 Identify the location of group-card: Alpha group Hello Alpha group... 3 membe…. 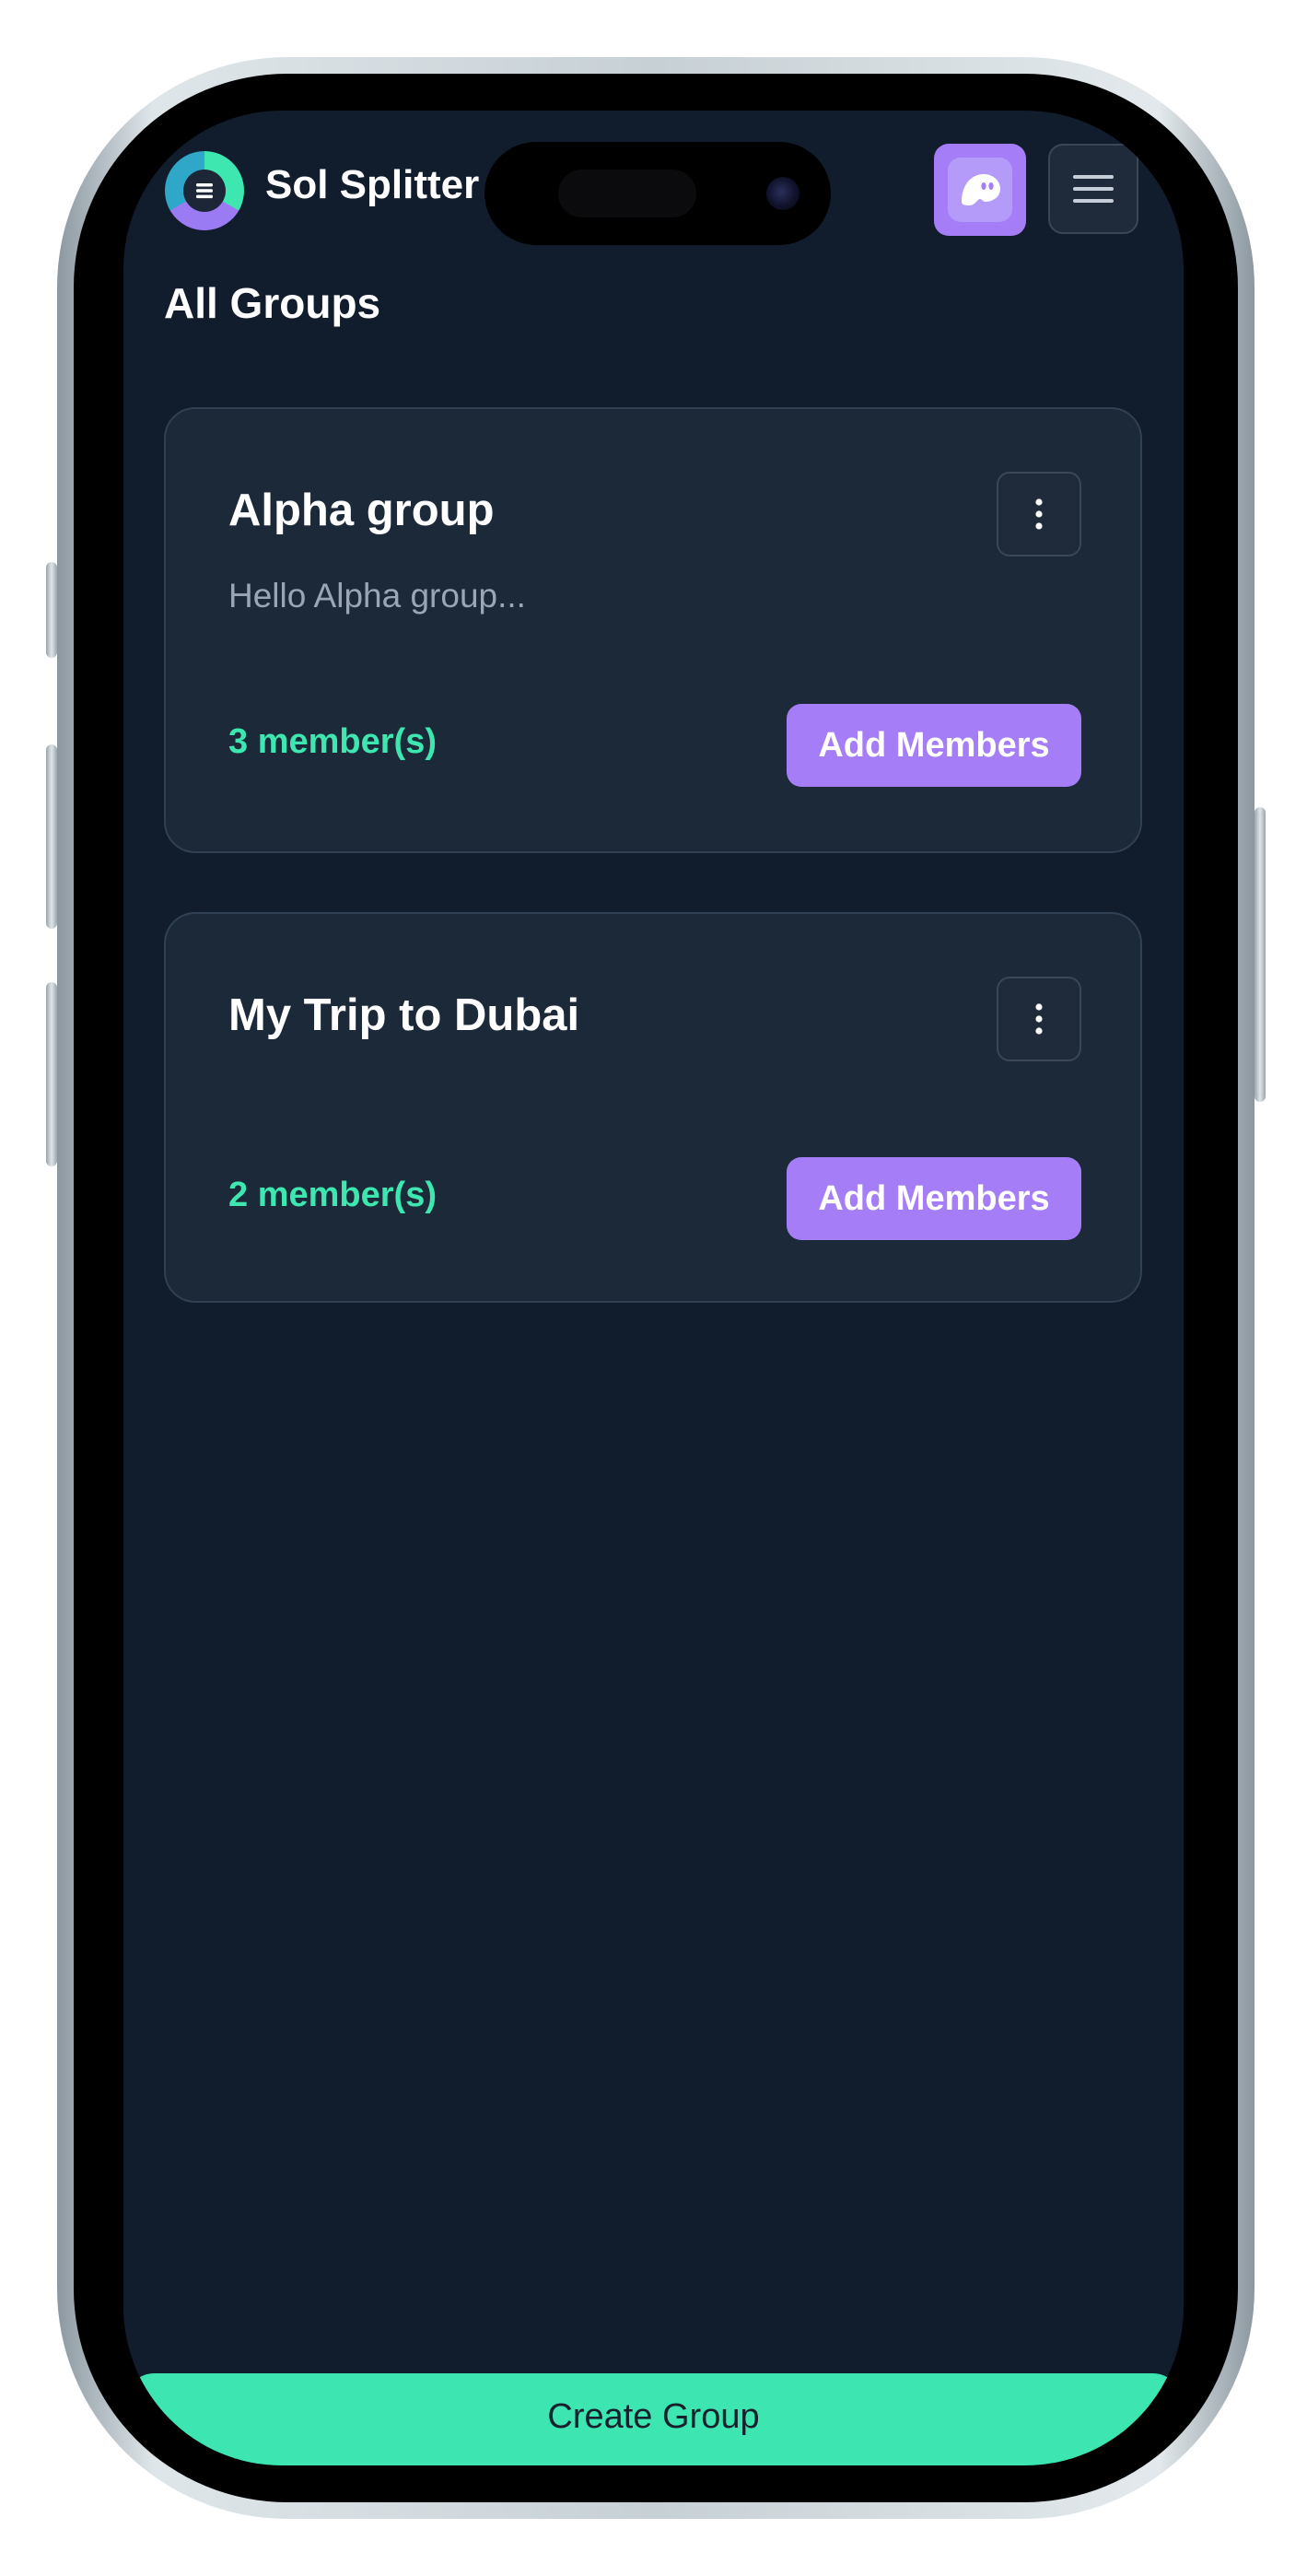
(653, 630).